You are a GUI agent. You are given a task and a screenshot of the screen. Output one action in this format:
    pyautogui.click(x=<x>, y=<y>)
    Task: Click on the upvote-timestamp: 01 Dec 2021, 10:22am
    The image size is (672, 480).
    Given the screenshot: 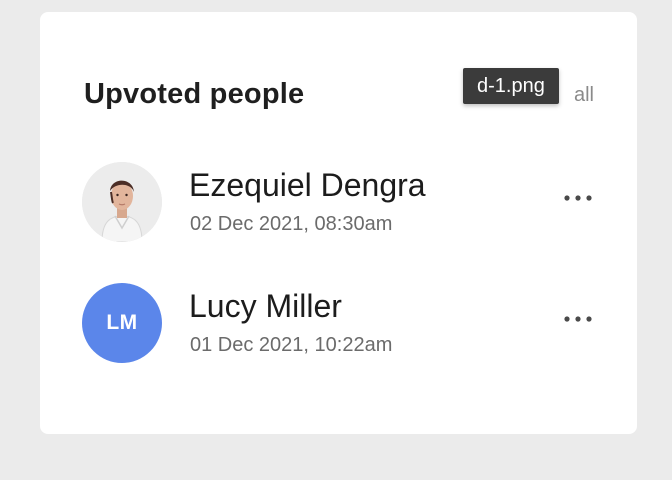 What is the action you would take?
    pyautogui.click(x=291, y=345)
    